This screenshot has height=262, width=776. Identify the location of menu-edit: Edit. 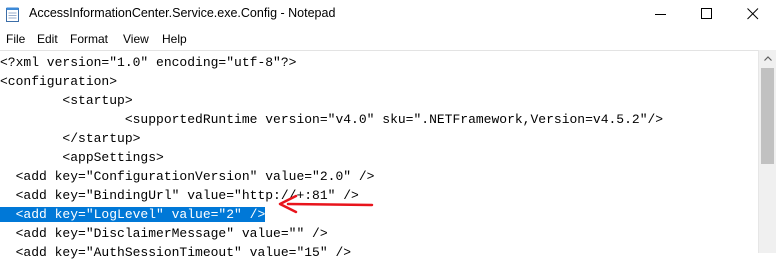
(47, 39).